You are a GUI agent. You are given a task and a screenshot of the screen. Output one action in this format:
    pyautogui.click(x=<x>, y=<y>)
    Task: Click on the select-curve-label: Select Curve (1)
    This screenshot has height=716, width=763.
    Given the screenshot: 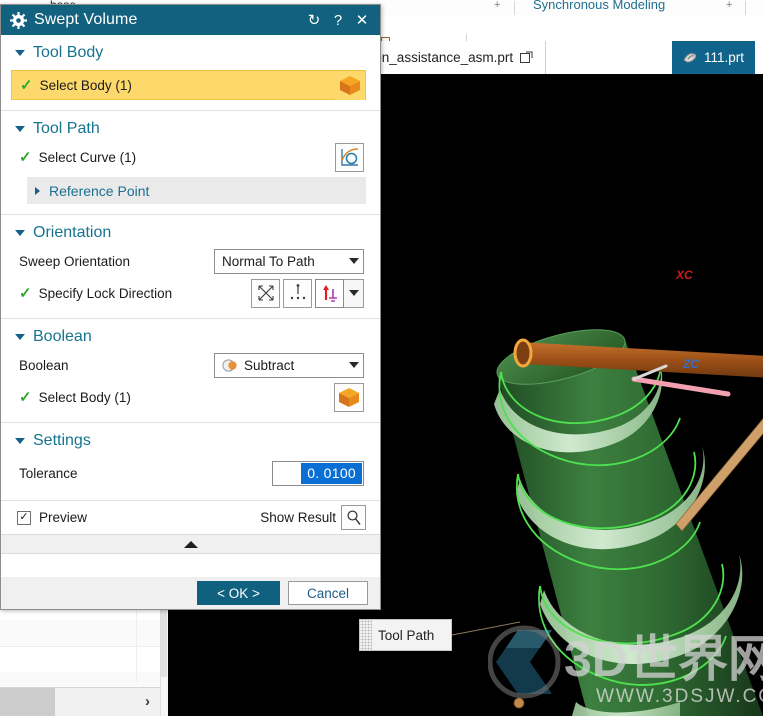 What is the action you would take?
    pyautogui.click(x=87, y=157)
    